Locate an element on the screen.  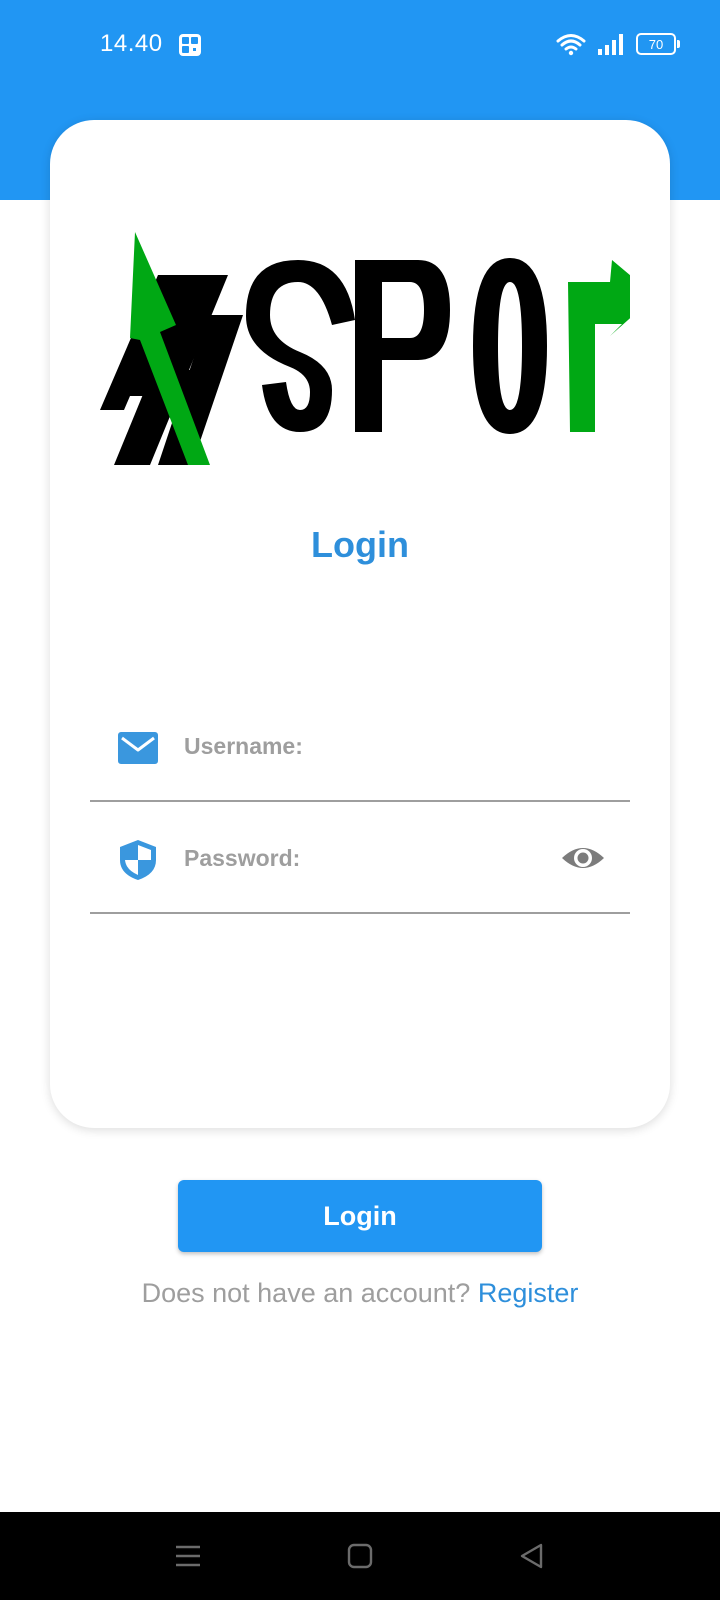
shield-icon is located at coordinates (138, 860).